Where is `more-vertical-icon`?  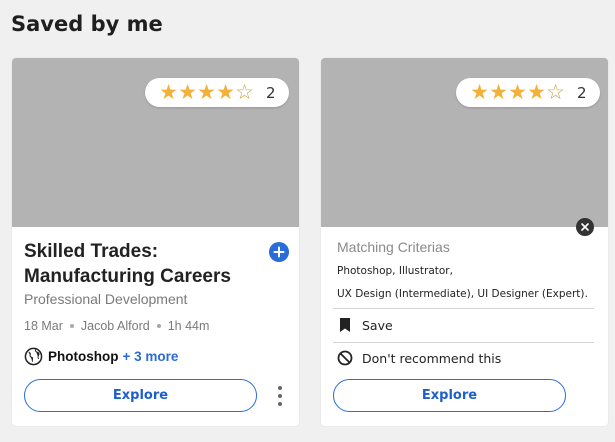
more-vertical-icon is located at coordinates (280, 396).